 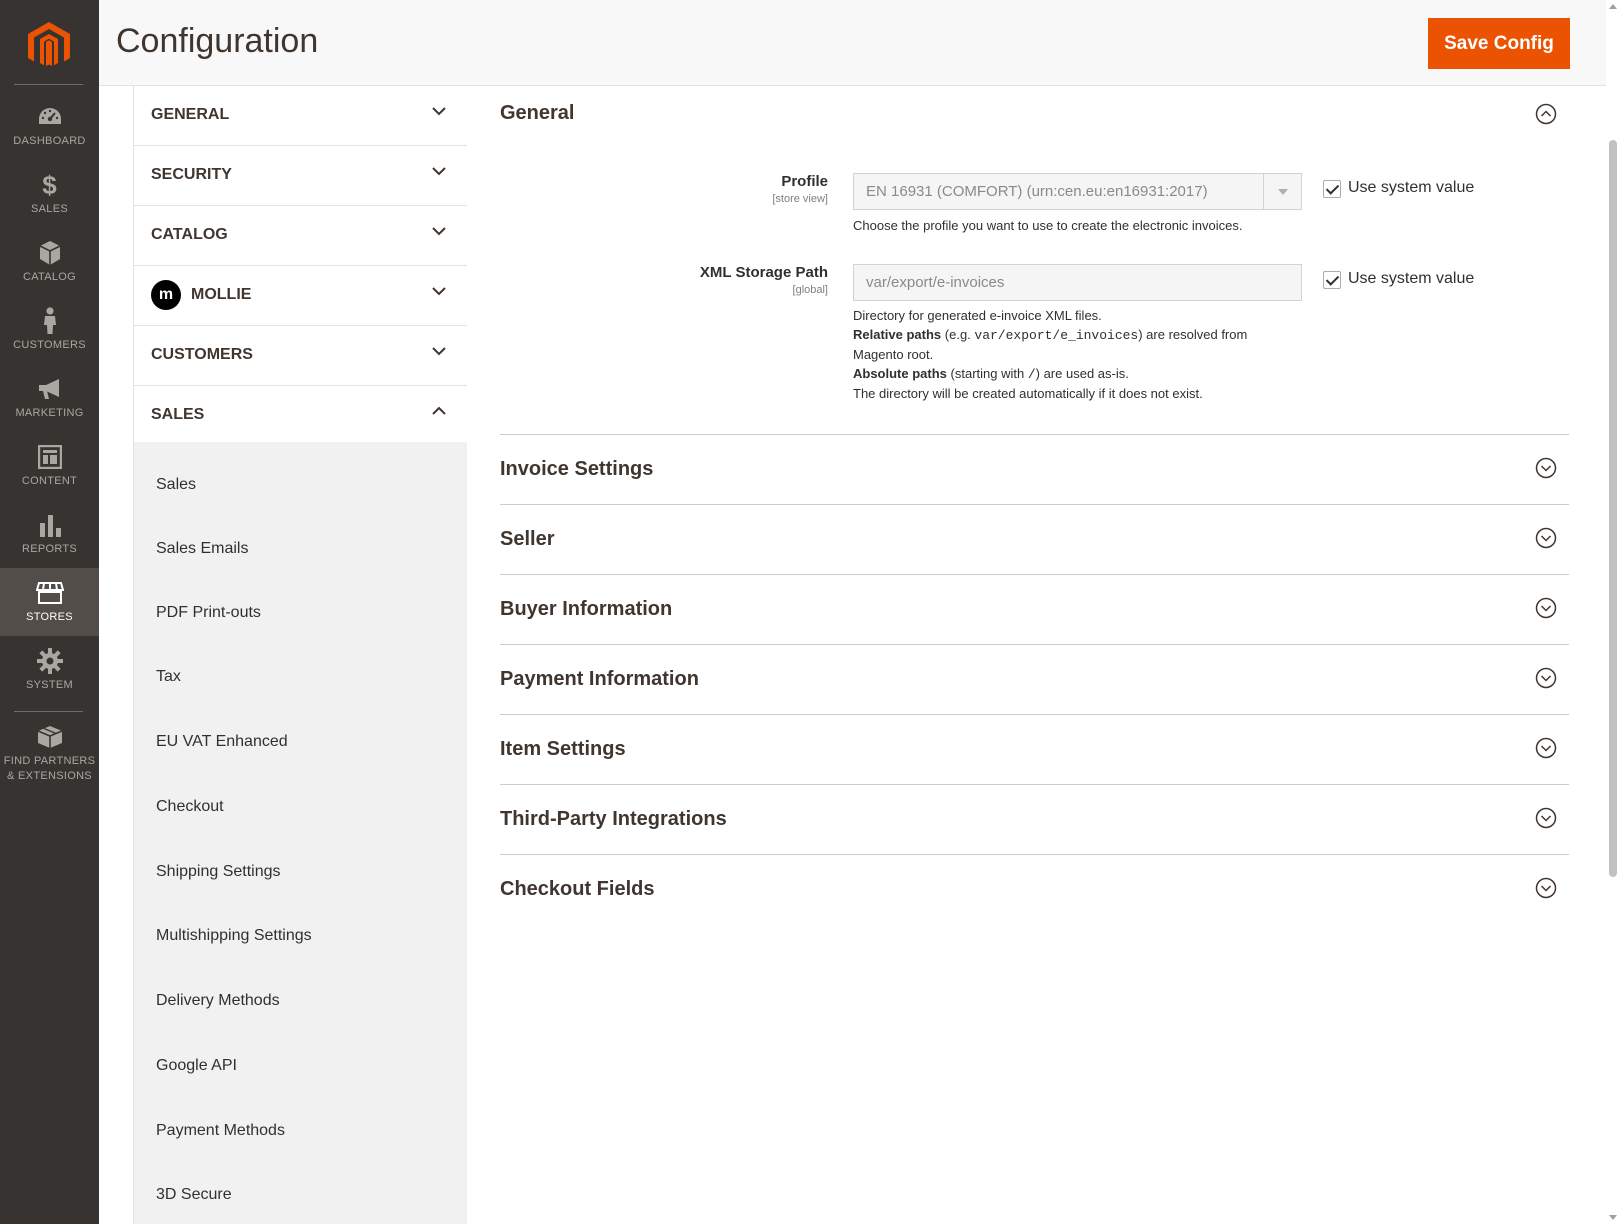 I want to click on nav-item-dashboard: DASHBOARD, so click(x=49, y=126).